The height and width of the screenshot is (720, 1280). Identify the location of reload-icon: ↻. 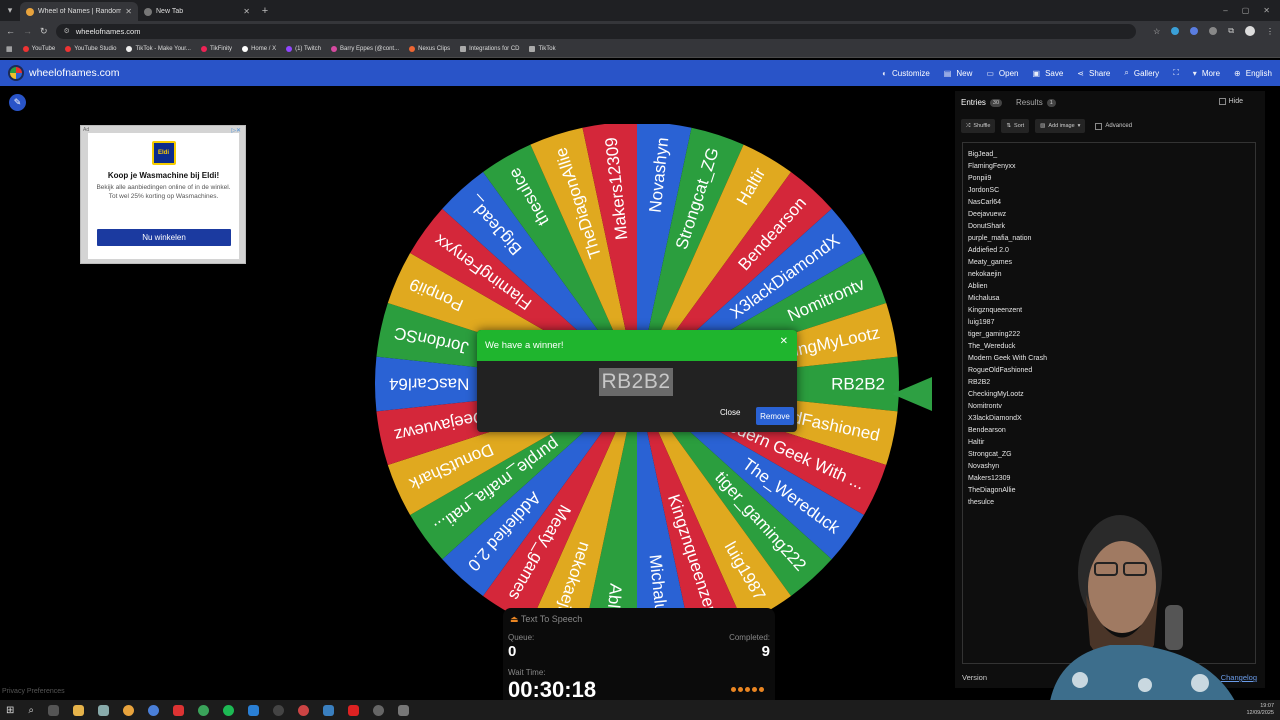
(44, 31).